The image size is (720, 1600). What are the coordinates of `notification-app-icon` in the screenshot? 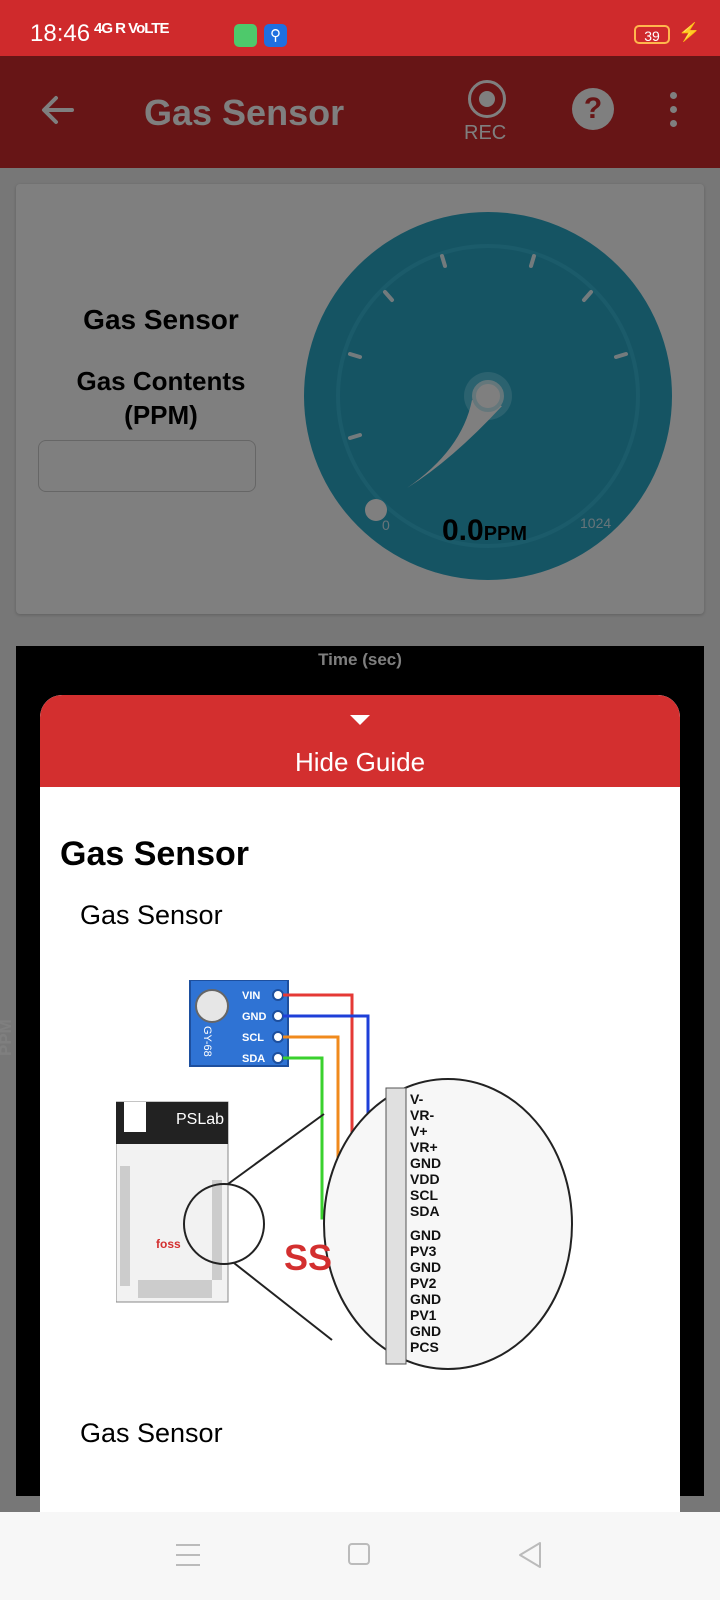 It's located at (245, 35).